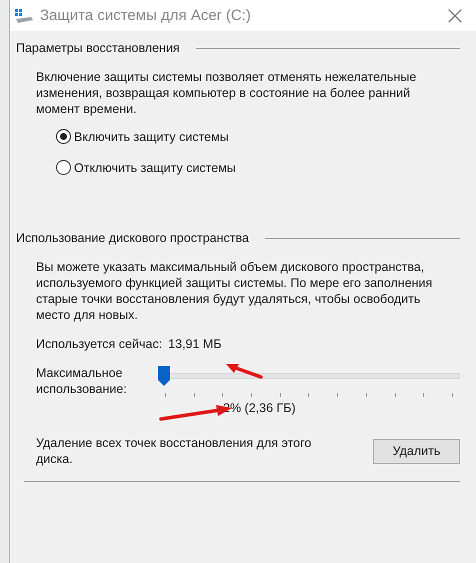  Describe the element at coordinates (258, 167) in the screenshot. I see `radio-option: Отключить защиту системы` at that location.